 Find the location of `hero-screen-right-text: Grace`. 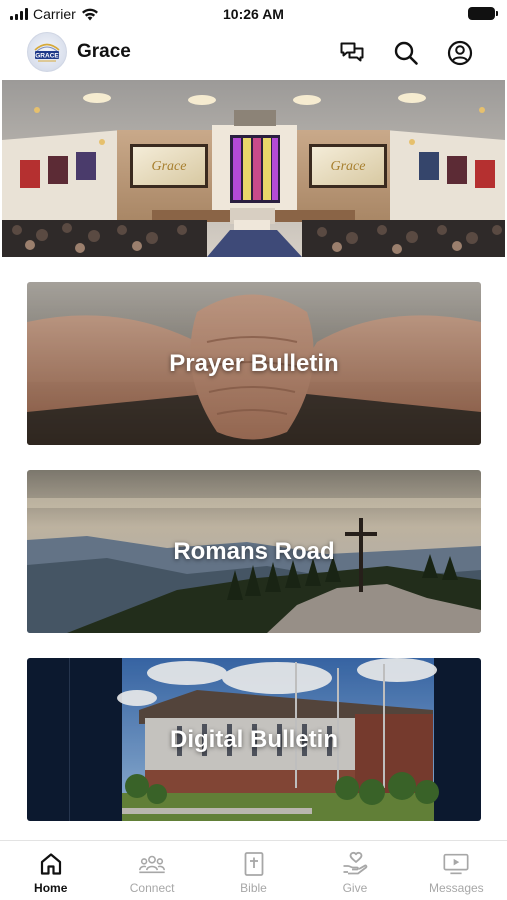

hero-screen-right-text: Grace is located at coordinates (348, 166).